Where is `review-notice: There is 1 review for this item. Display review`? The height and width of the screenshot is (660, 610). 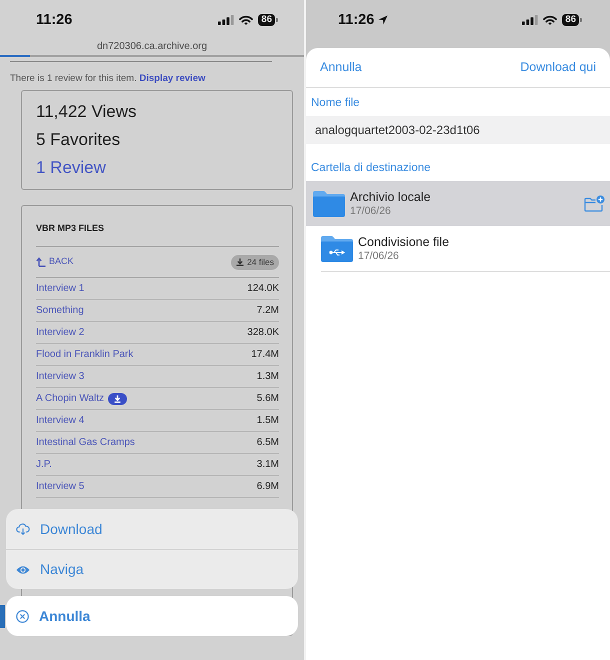
review-notice: There is 1 review for this item. Display review is located at coordinates (108, 79).